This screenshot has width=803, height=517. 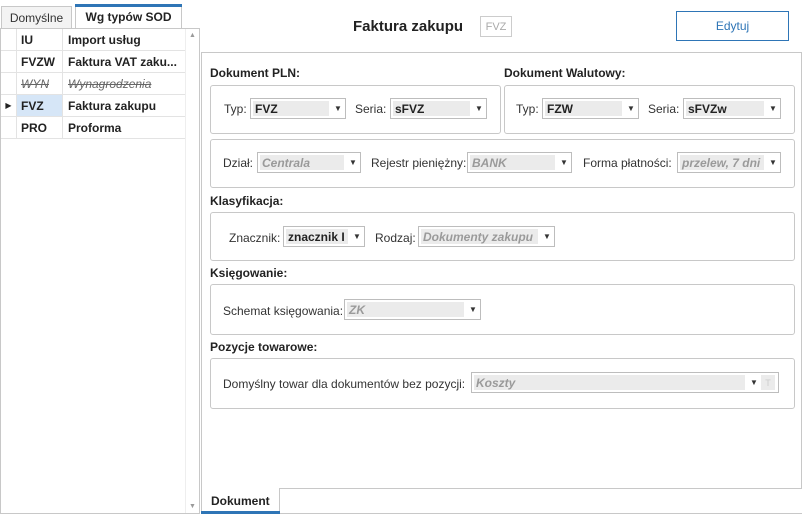 What do you see at coordinates (512, 162) in the screenshot?
I see `rejestr-value: BANK` at bounding box center [512, 162].